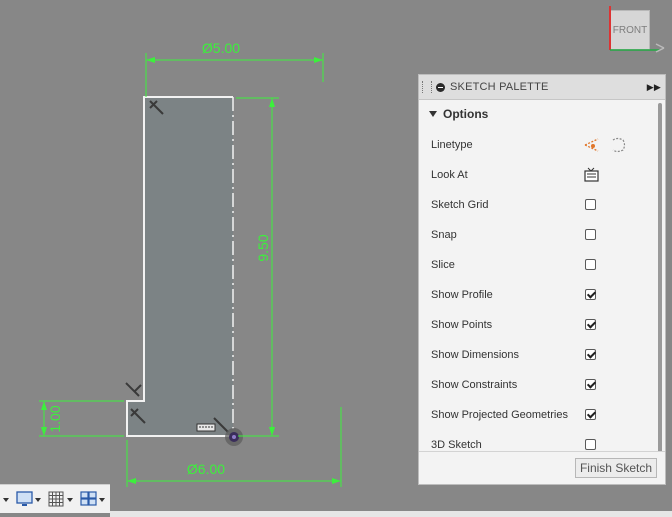 This screenshot has width=672, height=517. What do you see at coordinates (93, 499) in the screenshot?
I see `viewports-icon` at bounding box center [93, 499].